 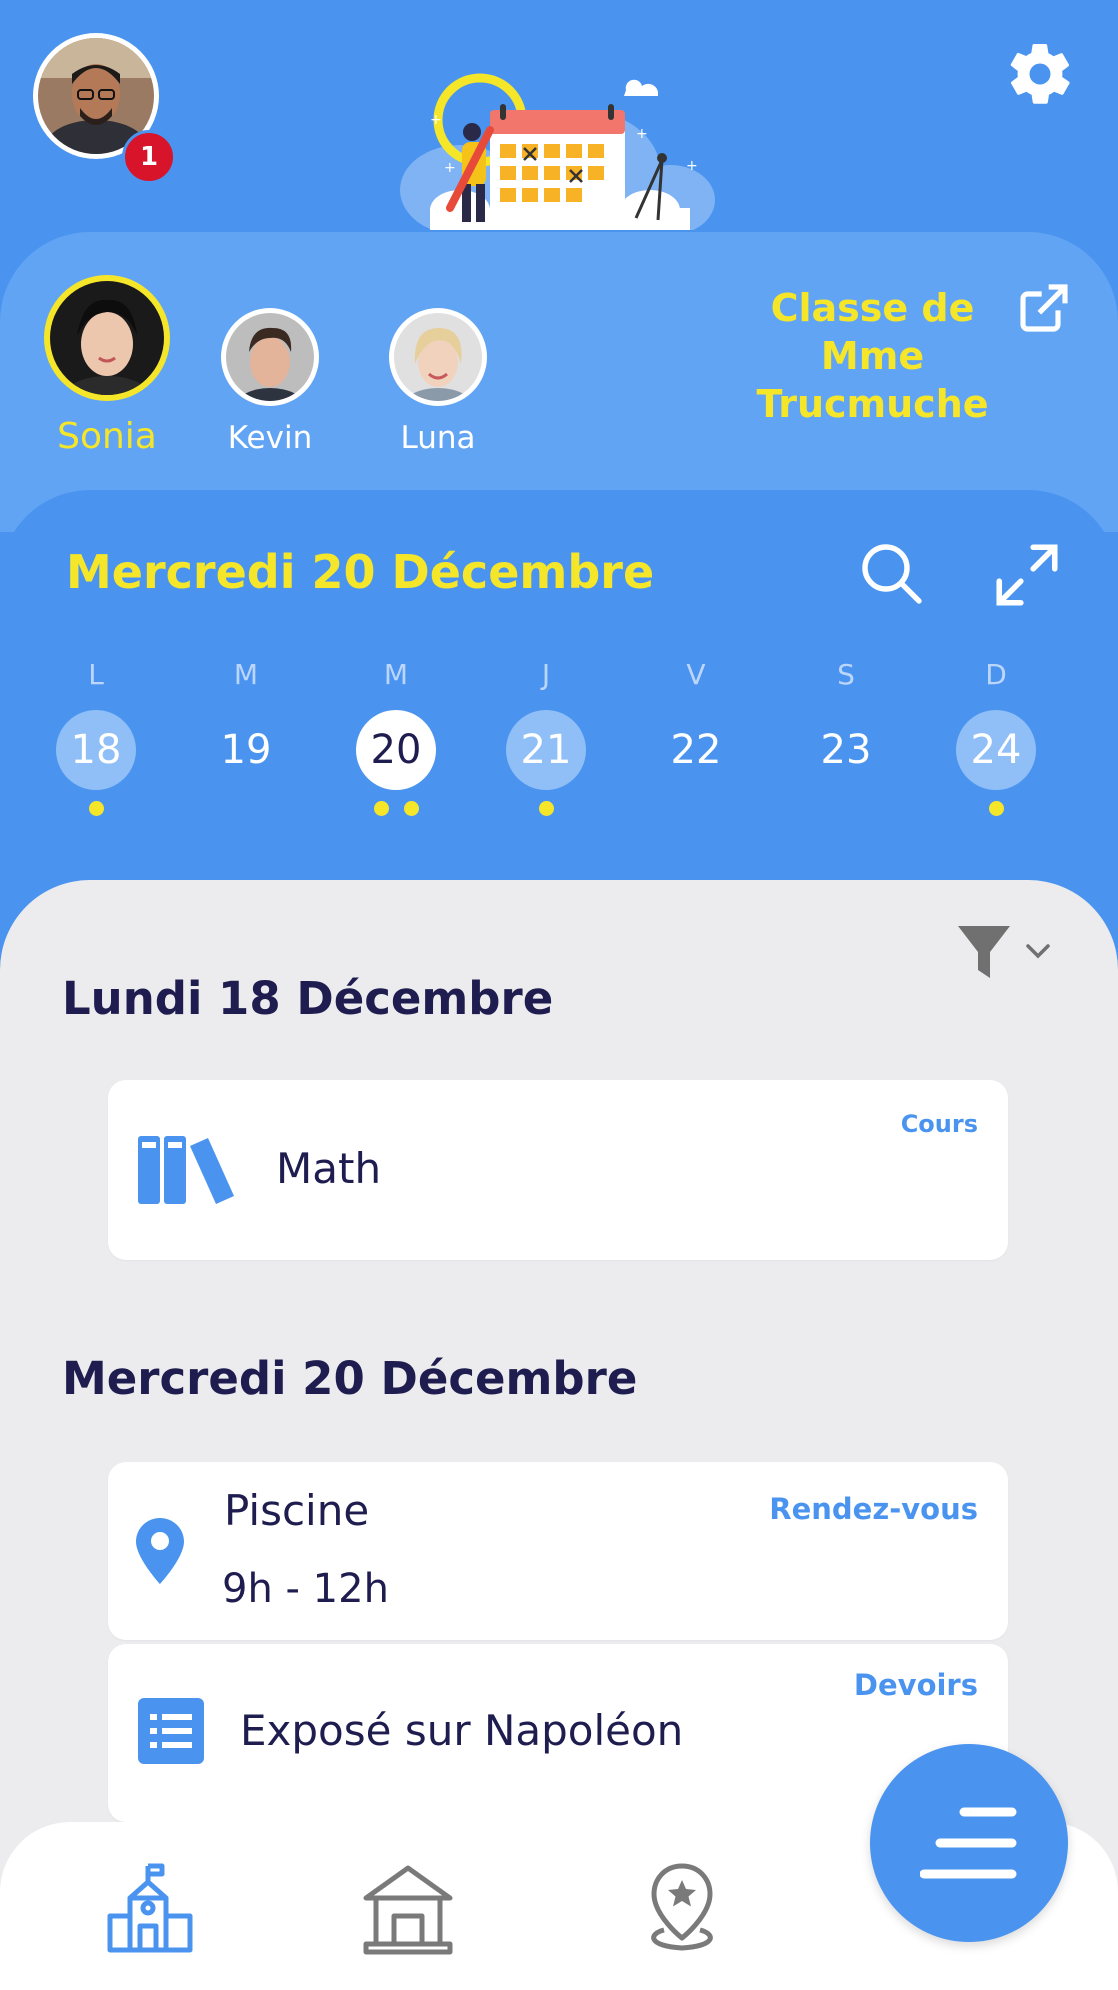 I want to click on child-selector-luna: Luna, so click(x=438, y=382).